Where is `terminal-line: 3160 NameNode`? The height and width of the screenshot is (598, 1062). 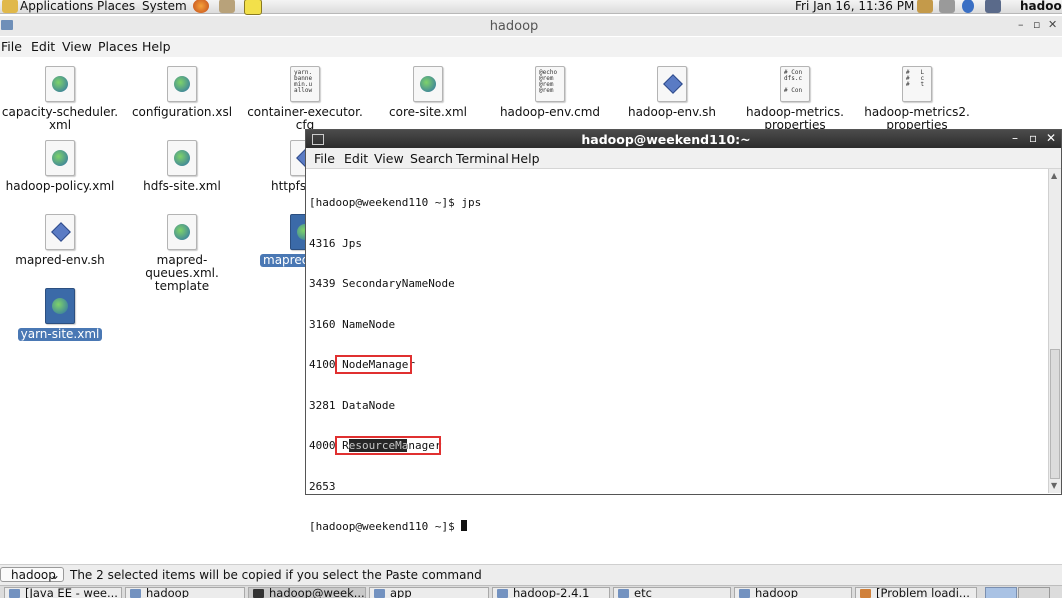 terminal-line: 3160 NameNode is located at coordinates (352, 324).